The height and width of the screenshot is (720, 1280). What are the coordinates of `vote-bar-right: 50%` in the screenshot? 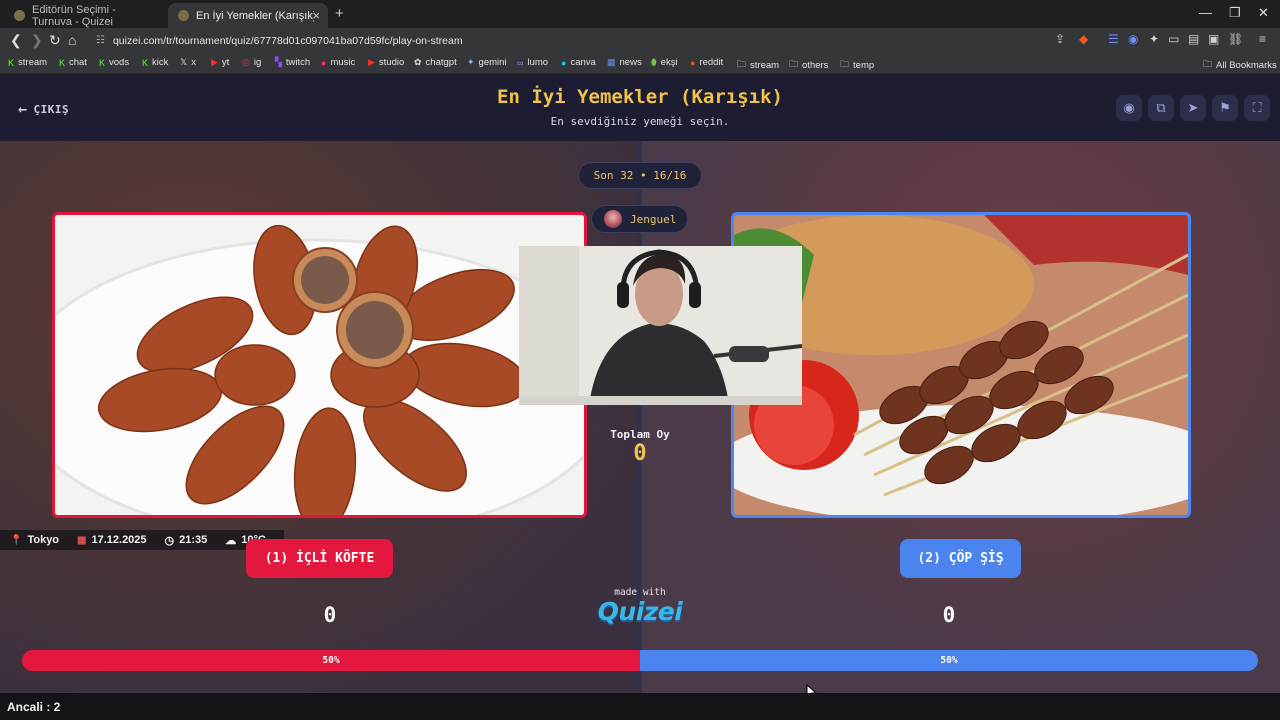 It's located at (949, 660).